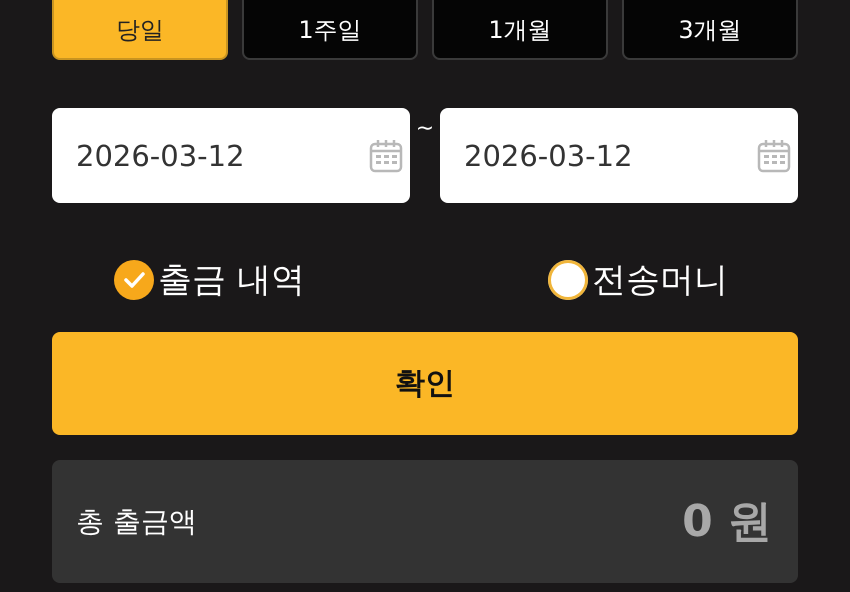 The image size is (850, 592). I want to click on radio-button, so click(568, 280).